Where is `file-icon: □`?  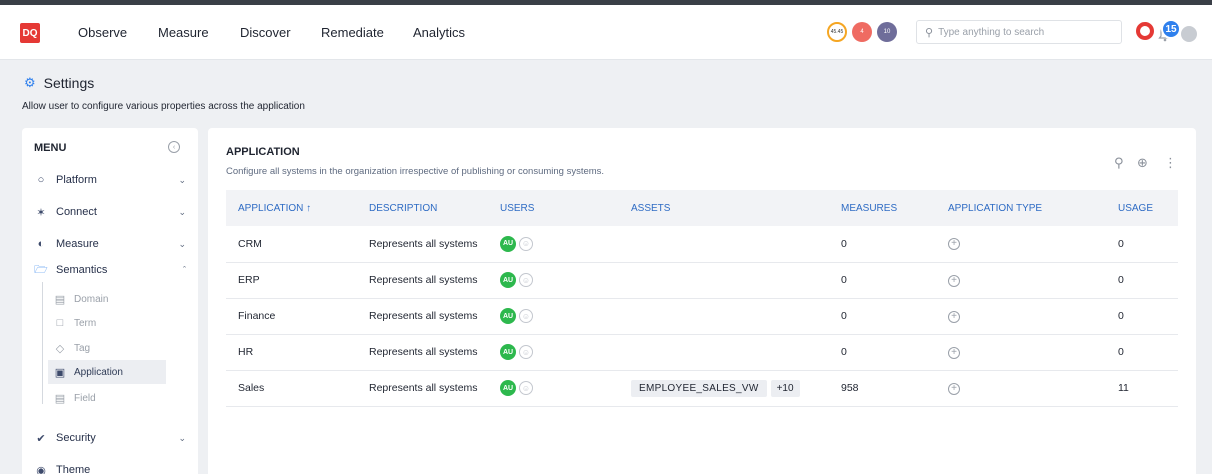
file-icon: □ is located at coordinates (60, 323).